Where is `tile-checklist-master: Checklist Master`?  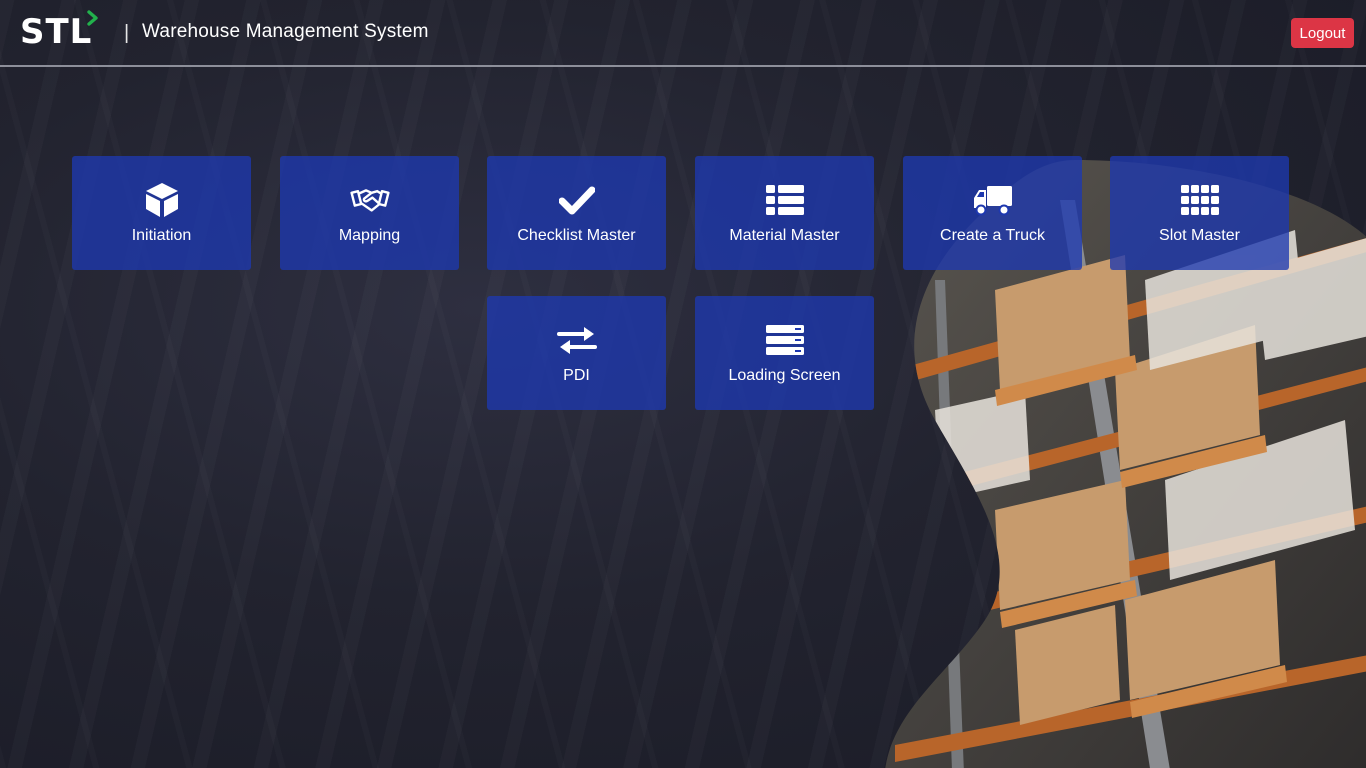 tile-checklist-master: Checklist Master is located at coordinates (576, 213).